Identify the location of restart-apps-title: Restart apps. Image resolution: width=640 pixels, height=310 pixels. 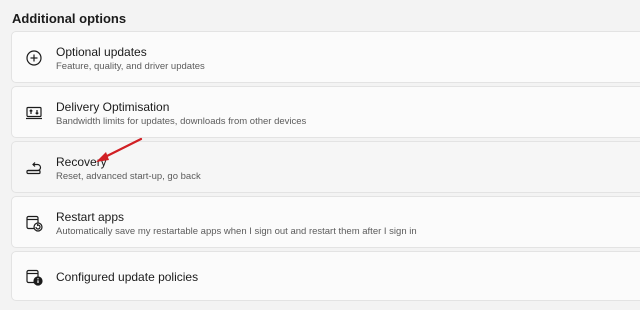
(90, 217).